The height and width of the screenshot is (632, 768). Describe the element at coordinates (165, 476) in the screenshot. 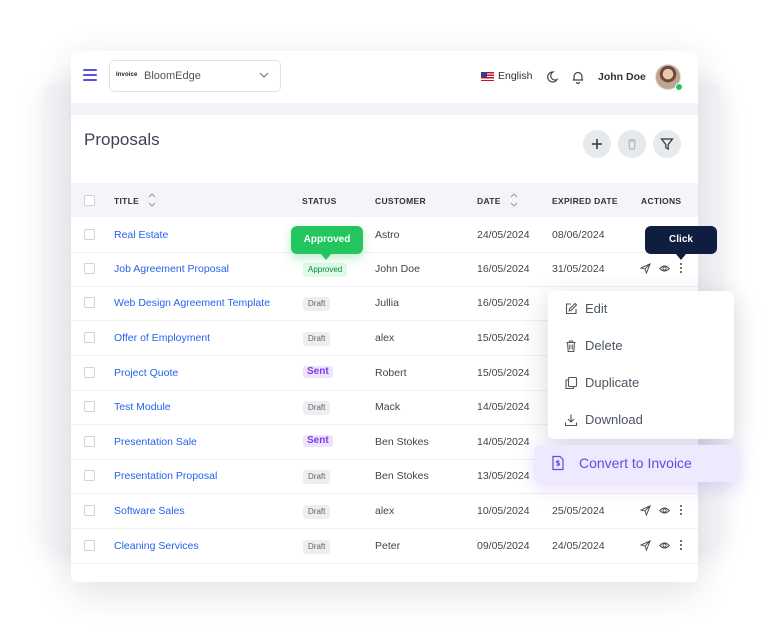

I see `proposal-title-link: Presentation Proposal` at that location.